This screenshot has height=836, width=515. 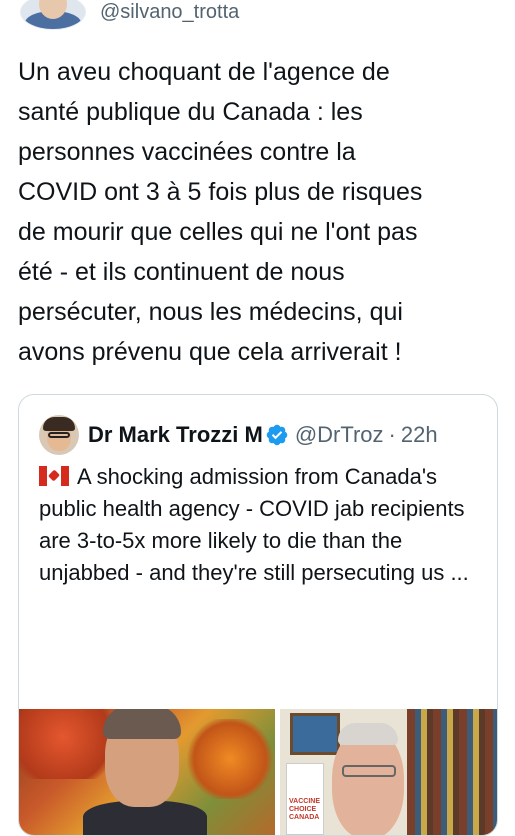 I want to click on author-avatar, so click(x=53, y=15).